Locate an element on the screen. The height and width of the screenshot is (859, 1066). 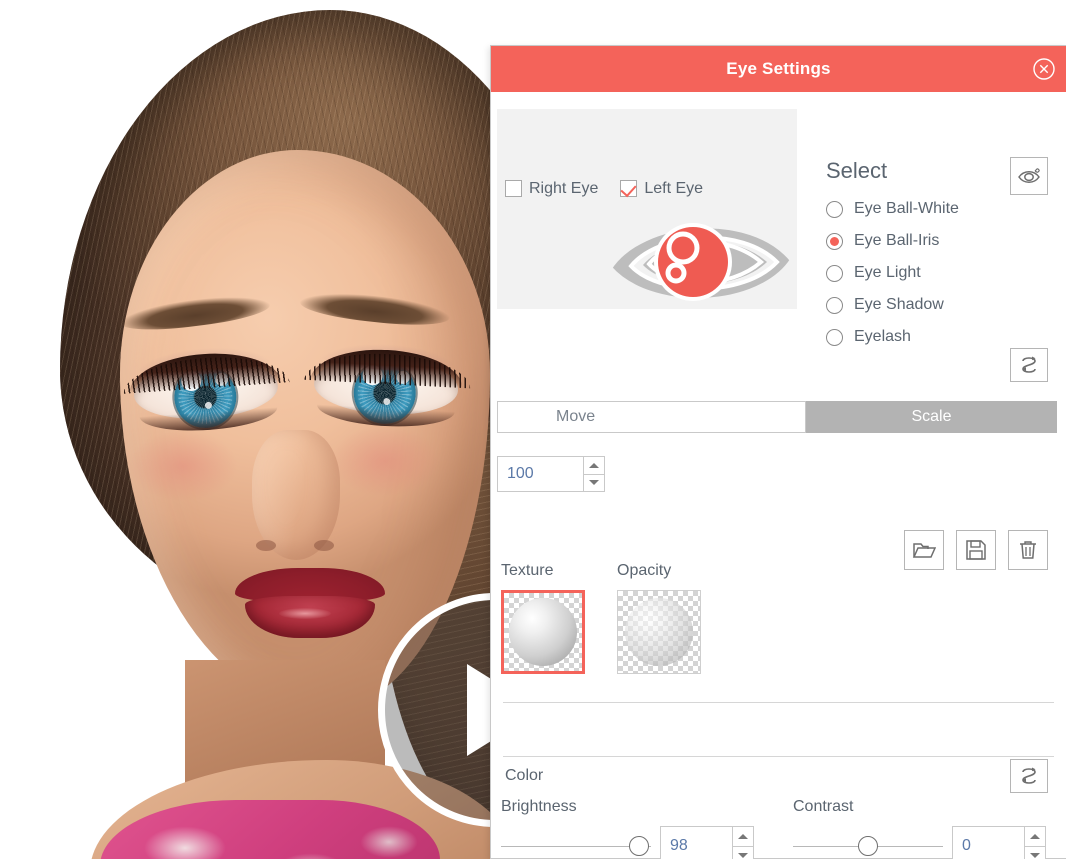
eye-side-selector: Right Eye Left Eye is located at coordinates (650, 189).